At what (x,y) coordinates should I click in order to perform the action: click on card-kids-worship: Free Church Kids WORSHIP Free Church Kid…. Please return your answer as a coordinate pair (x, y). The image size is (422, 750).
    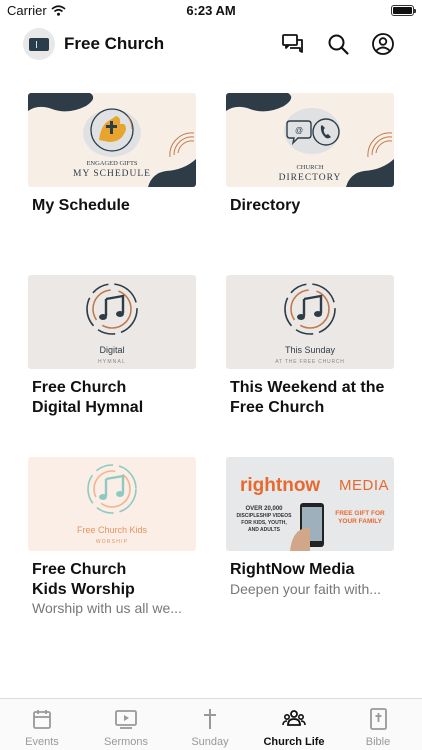
    Looking at the image, I should click on (112, 538).